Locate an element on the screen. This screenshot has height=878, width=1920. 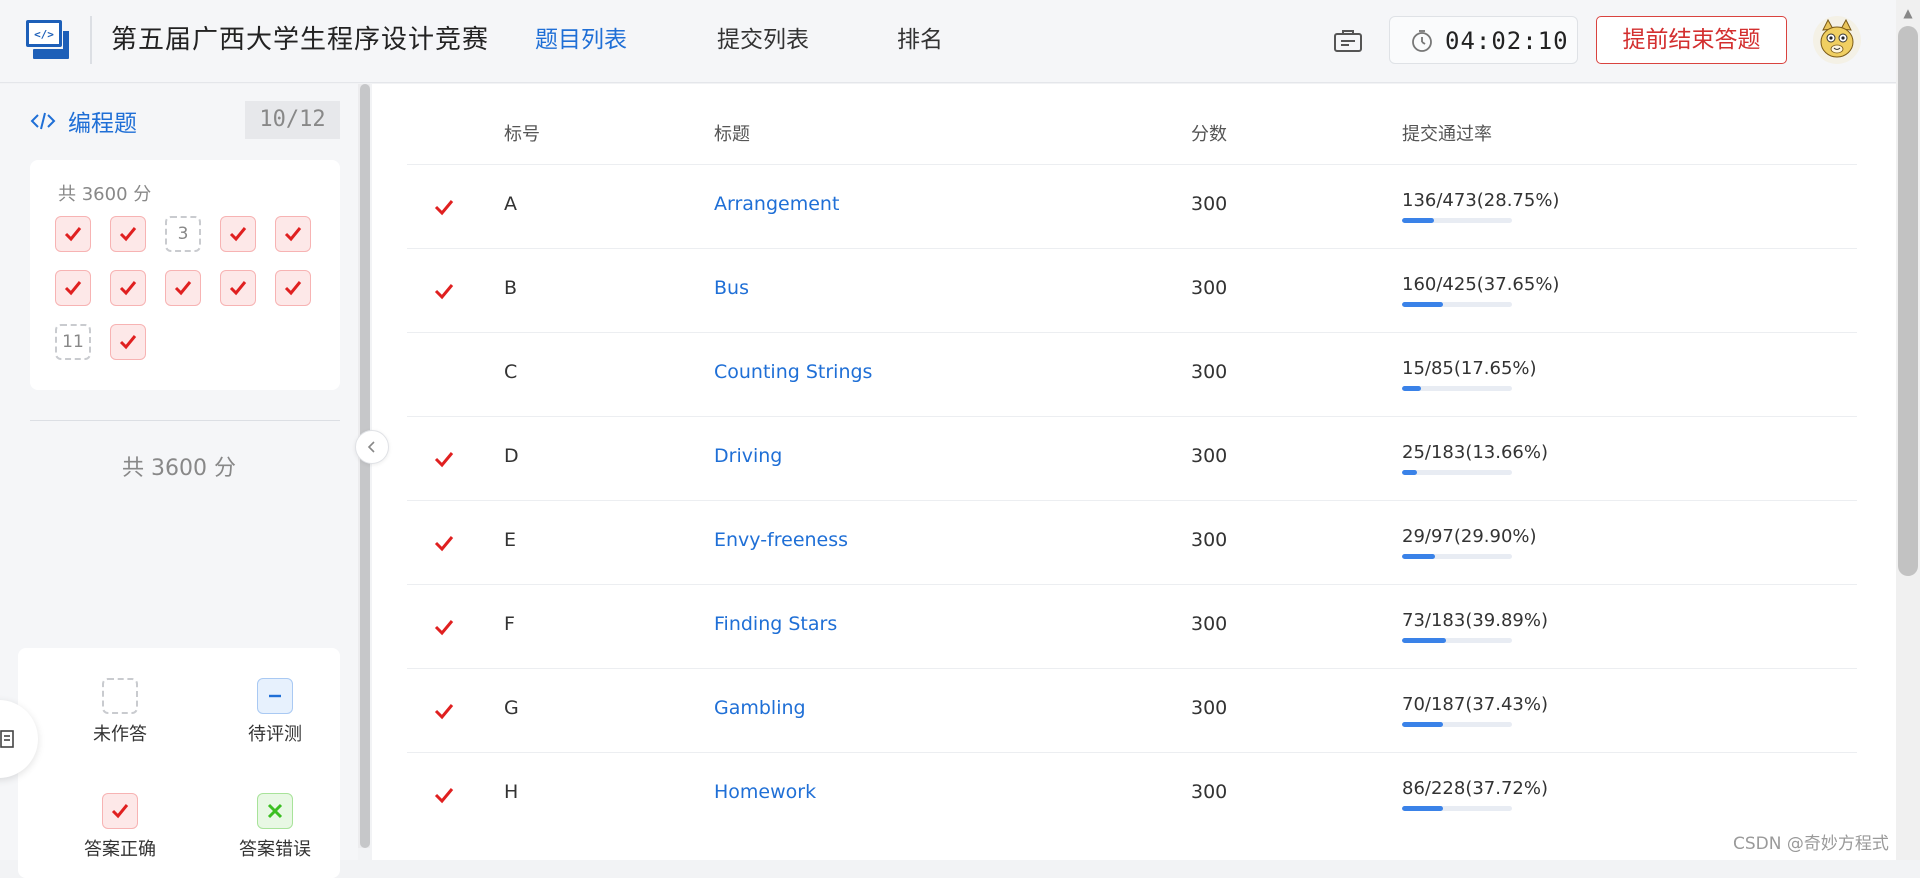
table-row: A Arrangement 300 136/473(28.75%) is located at coordinates (1132, 206).